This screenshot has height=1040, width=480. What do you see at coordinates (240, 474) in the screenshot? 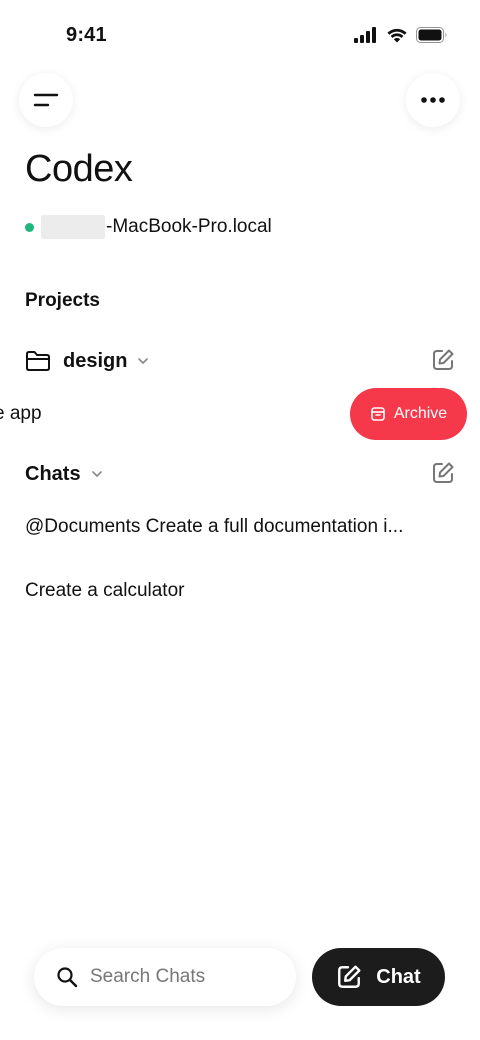
I see `chats-section-header: Chats` at bounding box center [240, 474].